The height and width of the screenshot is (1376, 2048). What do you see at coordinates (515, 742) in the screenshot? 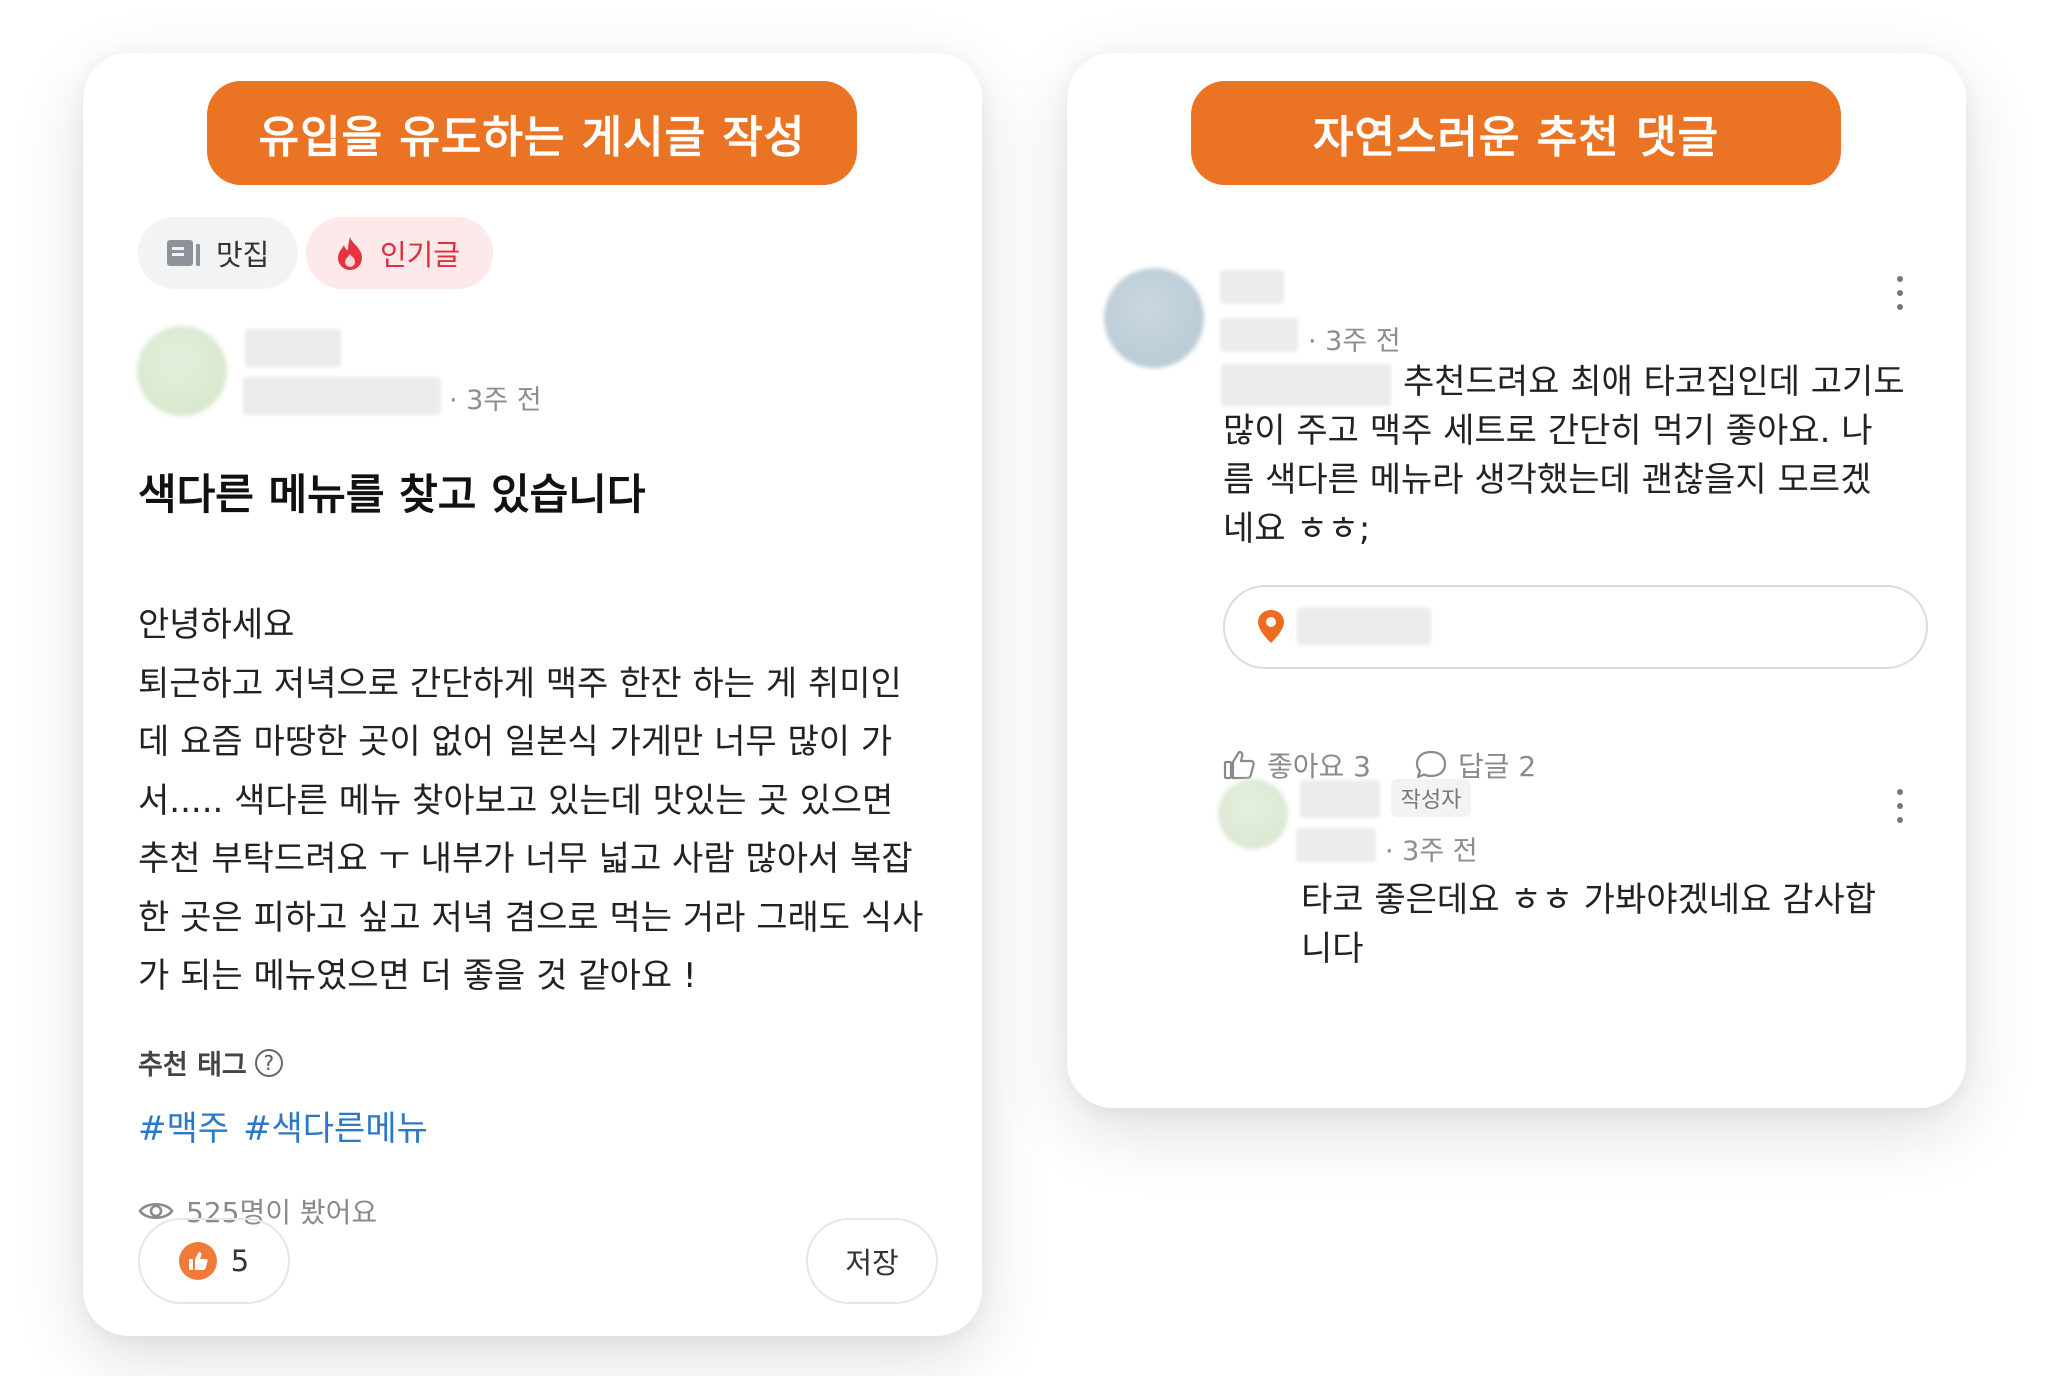
I see `post-body-line: 데 요즘 마땅한 곳이 없어 일본식 가게만 너무 많이 가` at bounding box center [515, 742].